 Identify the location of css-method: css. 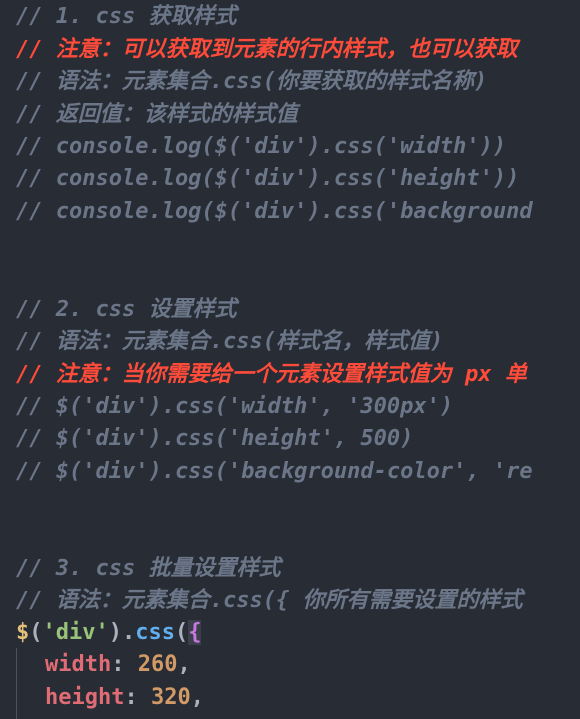
(155, 632).